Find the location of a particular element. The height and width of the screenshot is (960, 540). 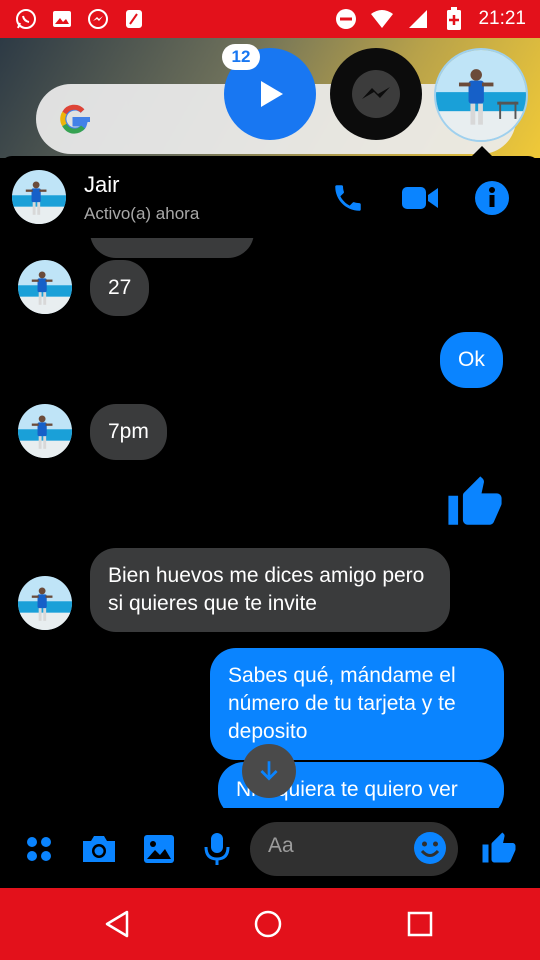

message-composer is located at coordinates (270, 852).